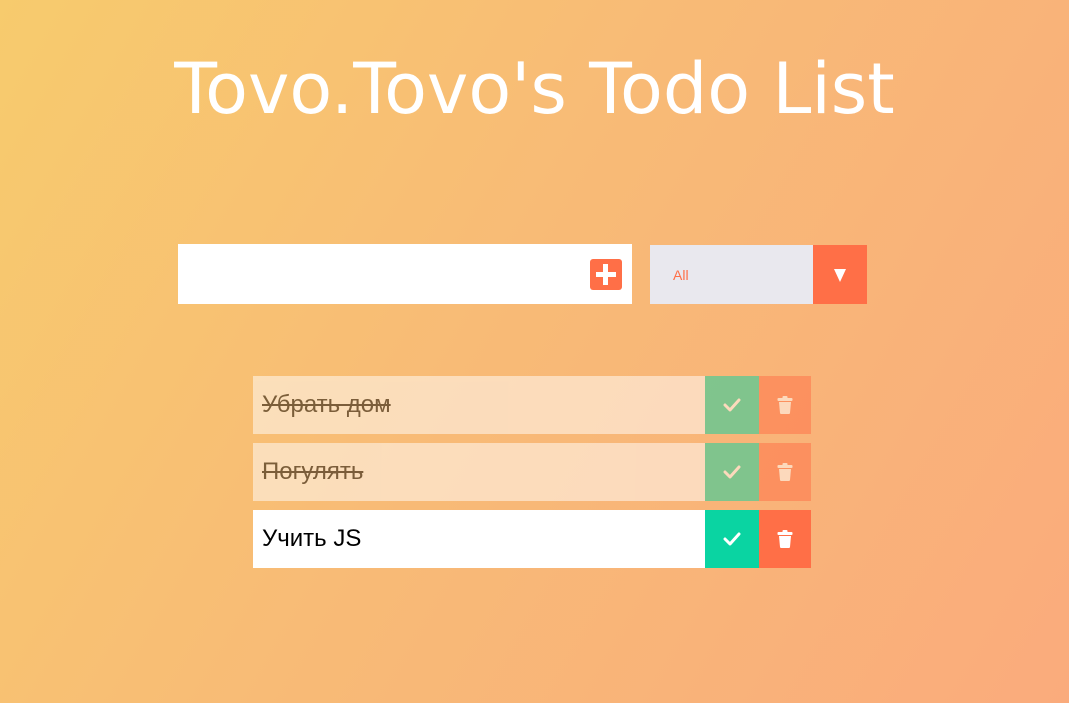 The image size is (1069, 703). Describe the element at coordinates (378, 274) in the screenshot. I see `todo-input` at that location.